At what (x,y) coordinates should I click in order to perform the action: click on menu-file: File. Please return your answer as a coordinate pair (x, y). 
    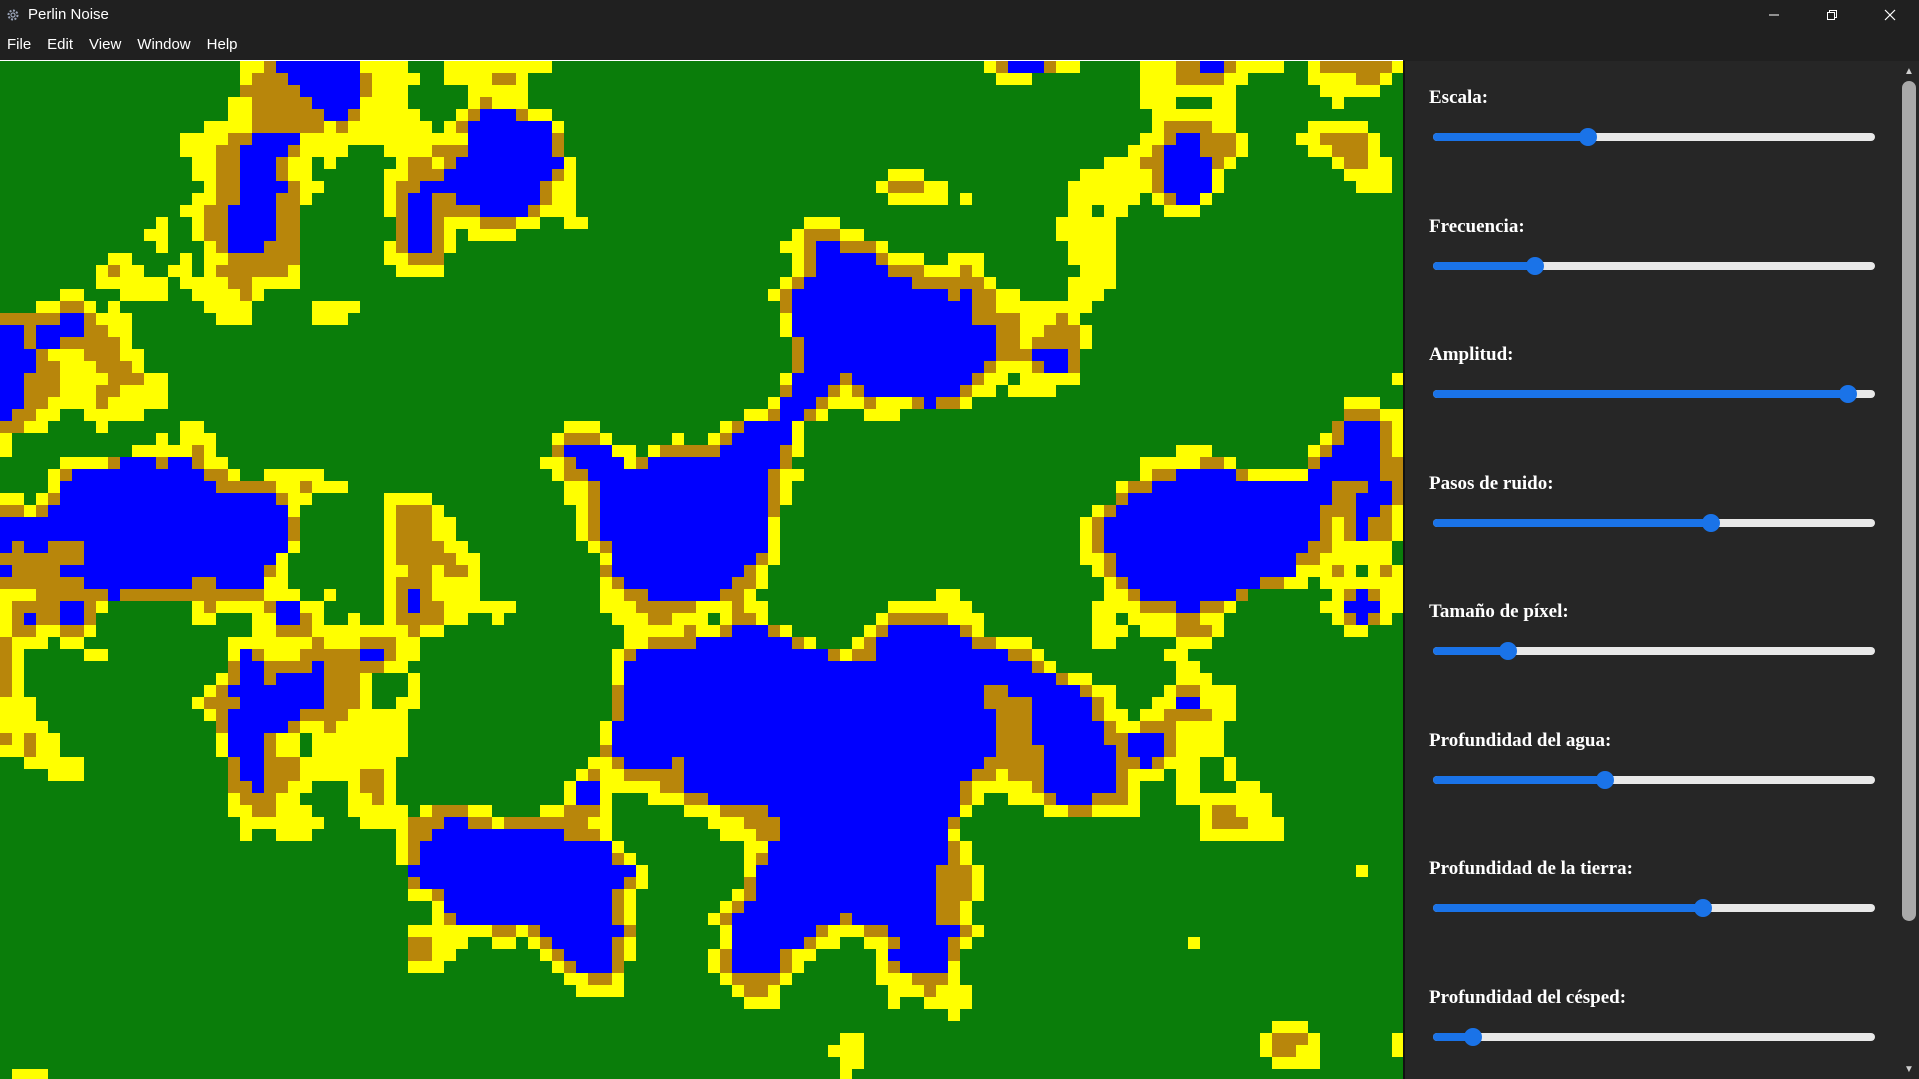
    Looking at the image, I should click on (19, 45).